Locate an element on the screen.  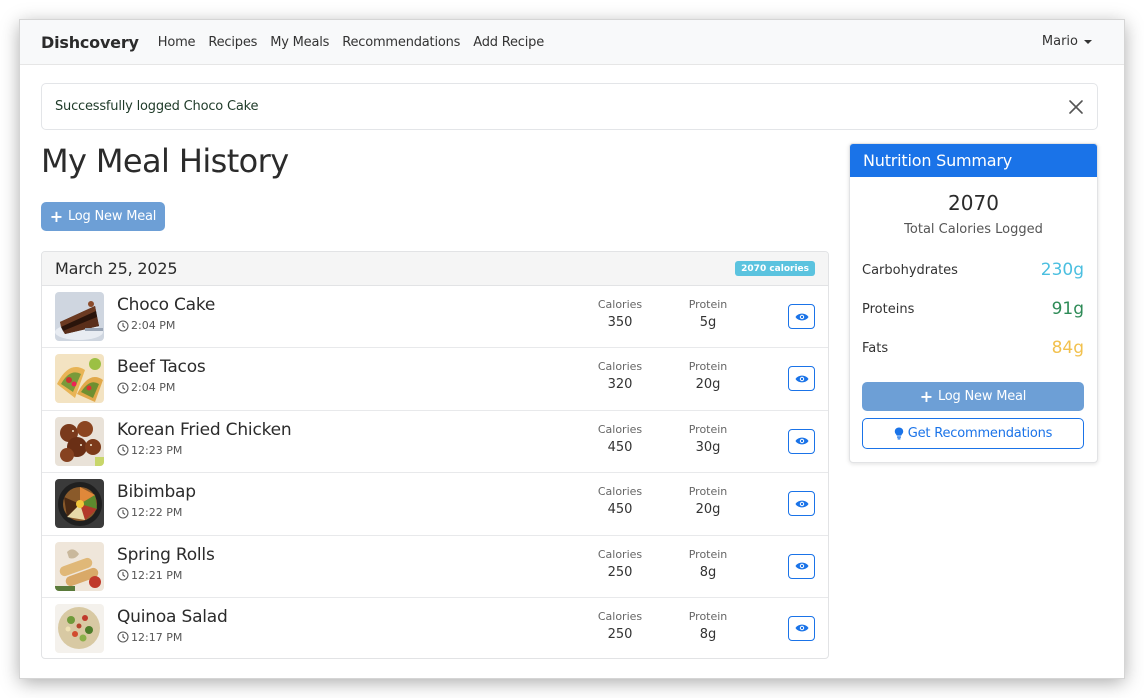
meal-time: 12:21 PM is located at coordinates (149, 575).